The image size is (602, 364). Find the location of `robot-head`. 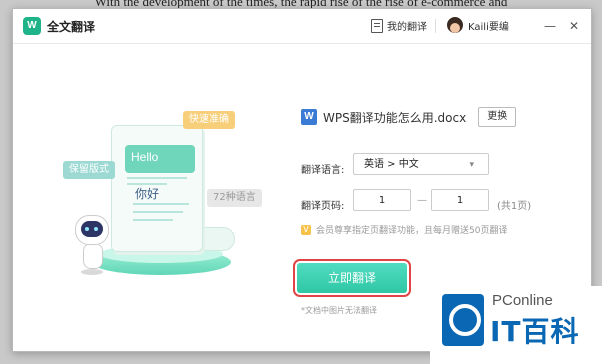

robot-head is located at coordinates (92, 230).